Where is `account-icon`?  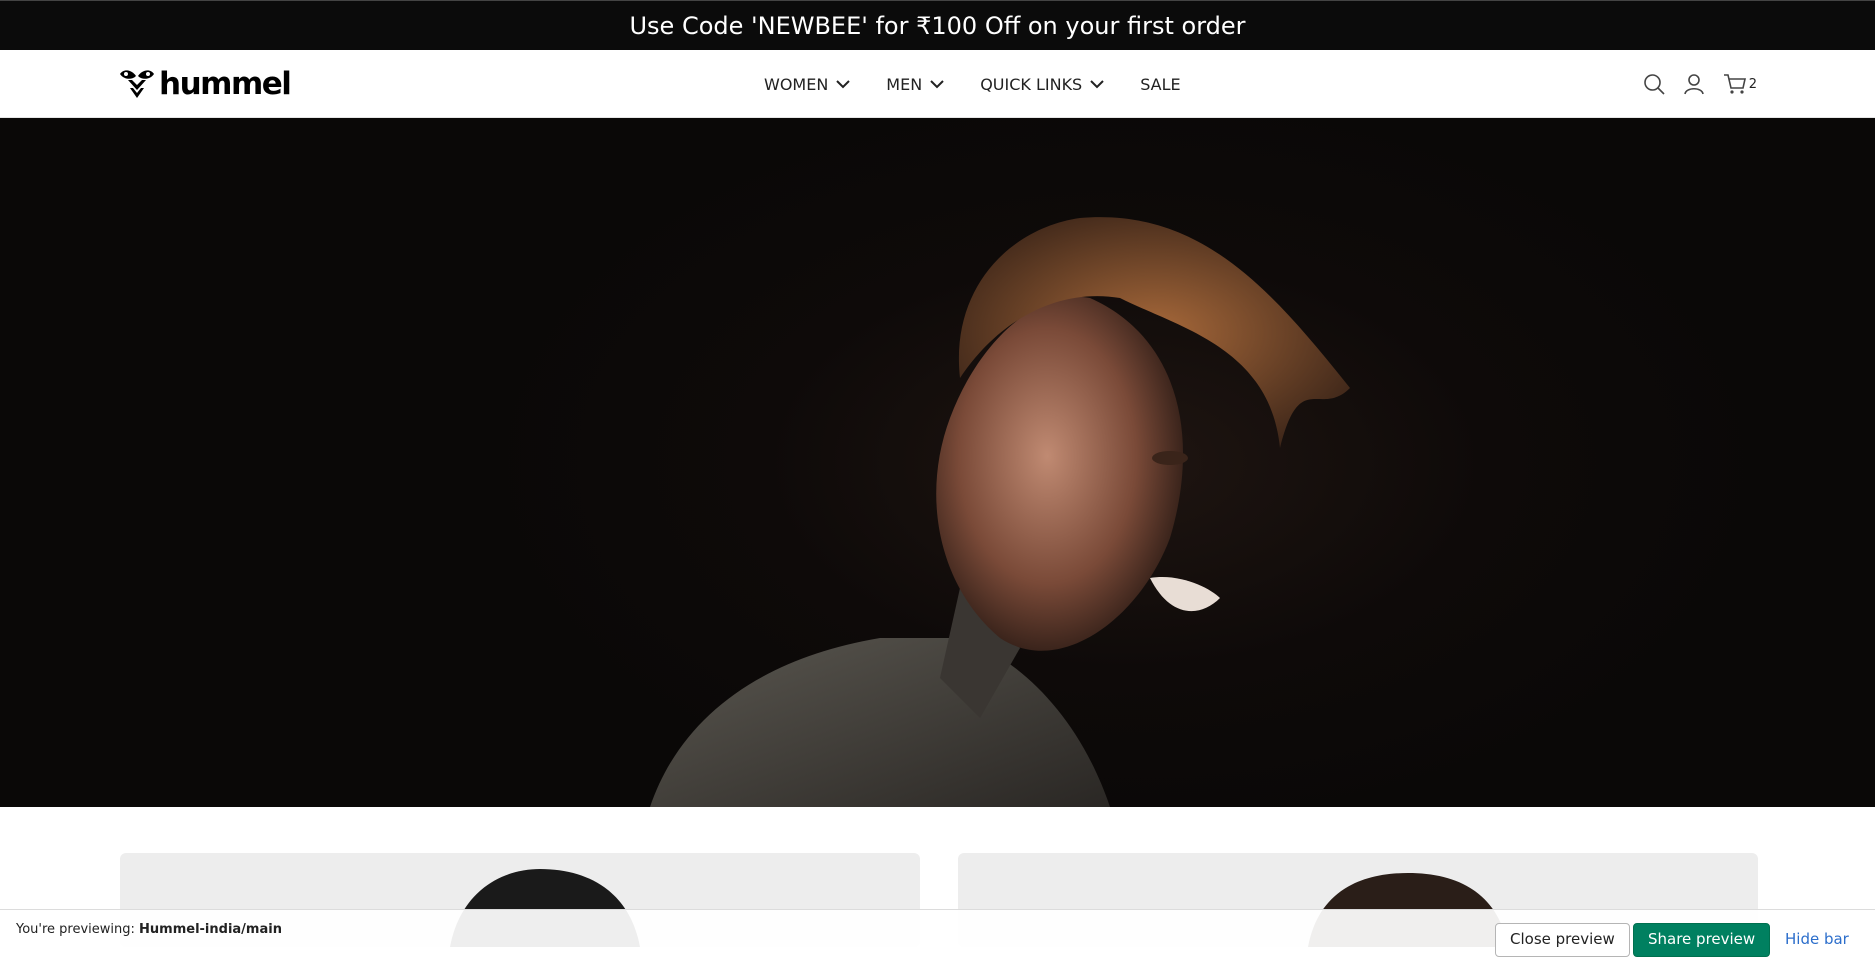 account-icon is located at coordinates (1693, 84).